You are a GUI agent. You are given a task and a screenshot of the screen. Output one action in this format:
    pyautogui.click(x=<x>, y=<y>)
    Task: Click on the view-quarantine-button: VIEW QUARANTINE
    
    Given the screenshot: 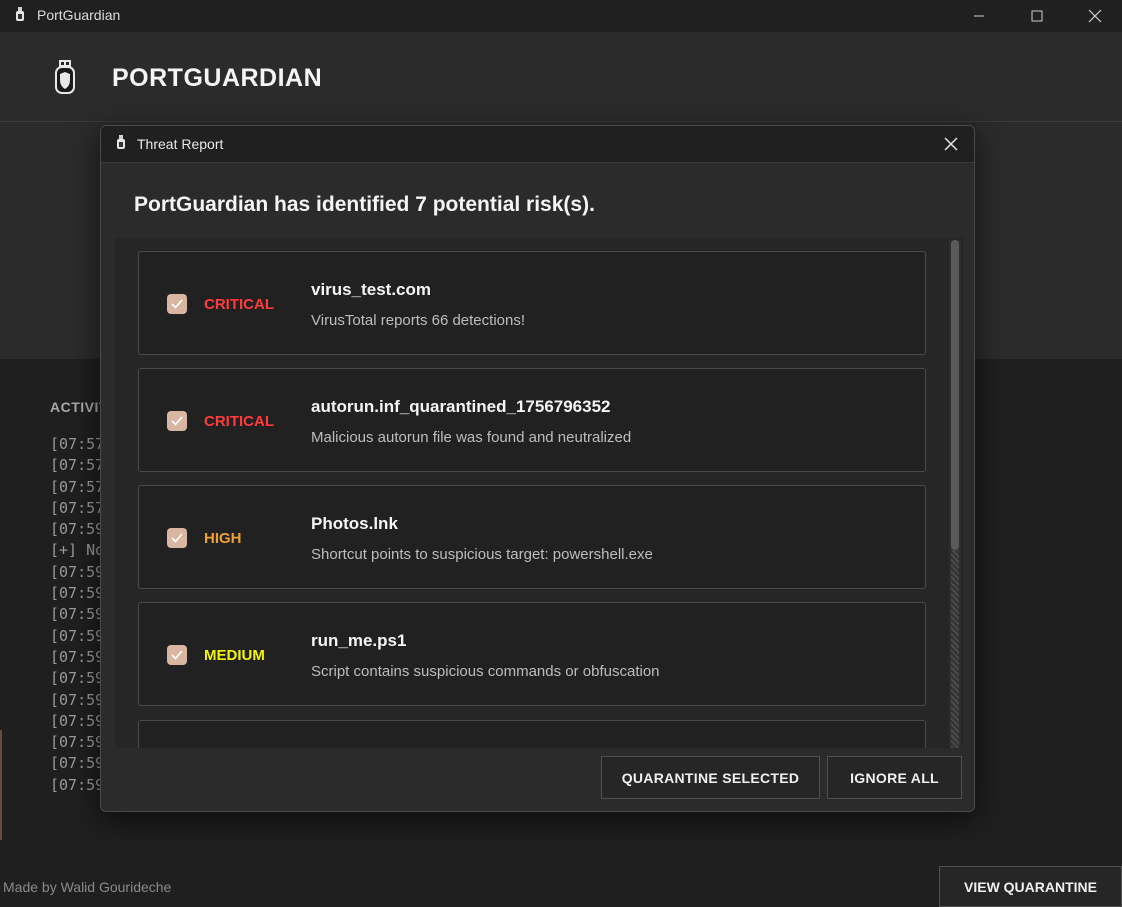 What is the action you would take?
    pyautogui.click(x=1030, y=886)
    